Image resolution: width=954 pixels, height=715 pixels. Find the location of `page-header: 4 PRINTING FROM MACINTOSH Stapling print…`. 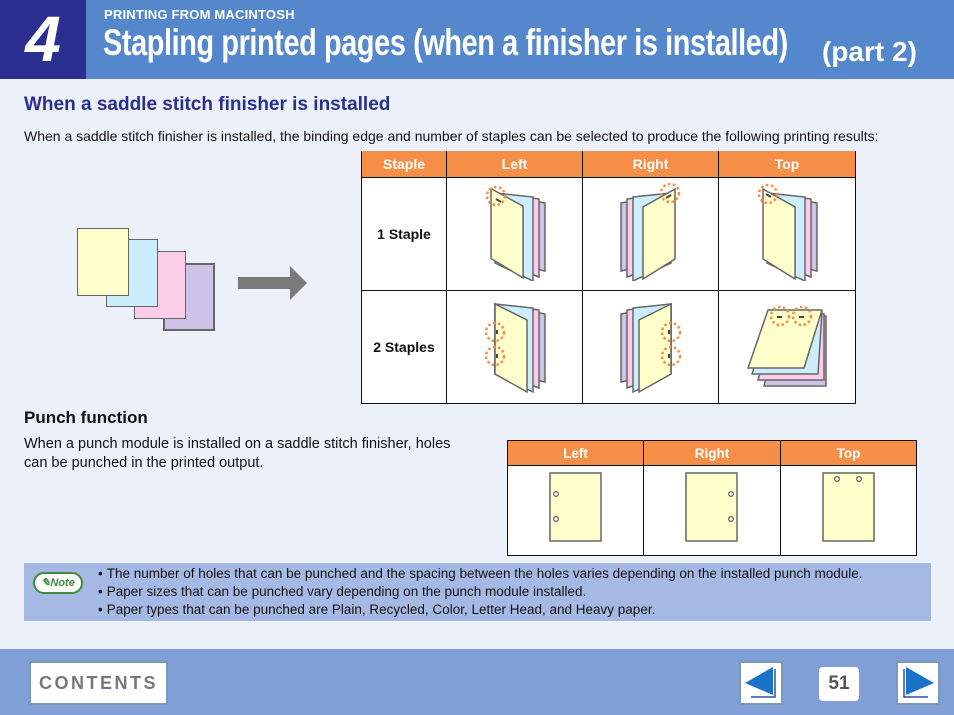

page-header: 4 PRINTING FROM MACINTOSH Stapling print… is located at coordinates (477, 39).